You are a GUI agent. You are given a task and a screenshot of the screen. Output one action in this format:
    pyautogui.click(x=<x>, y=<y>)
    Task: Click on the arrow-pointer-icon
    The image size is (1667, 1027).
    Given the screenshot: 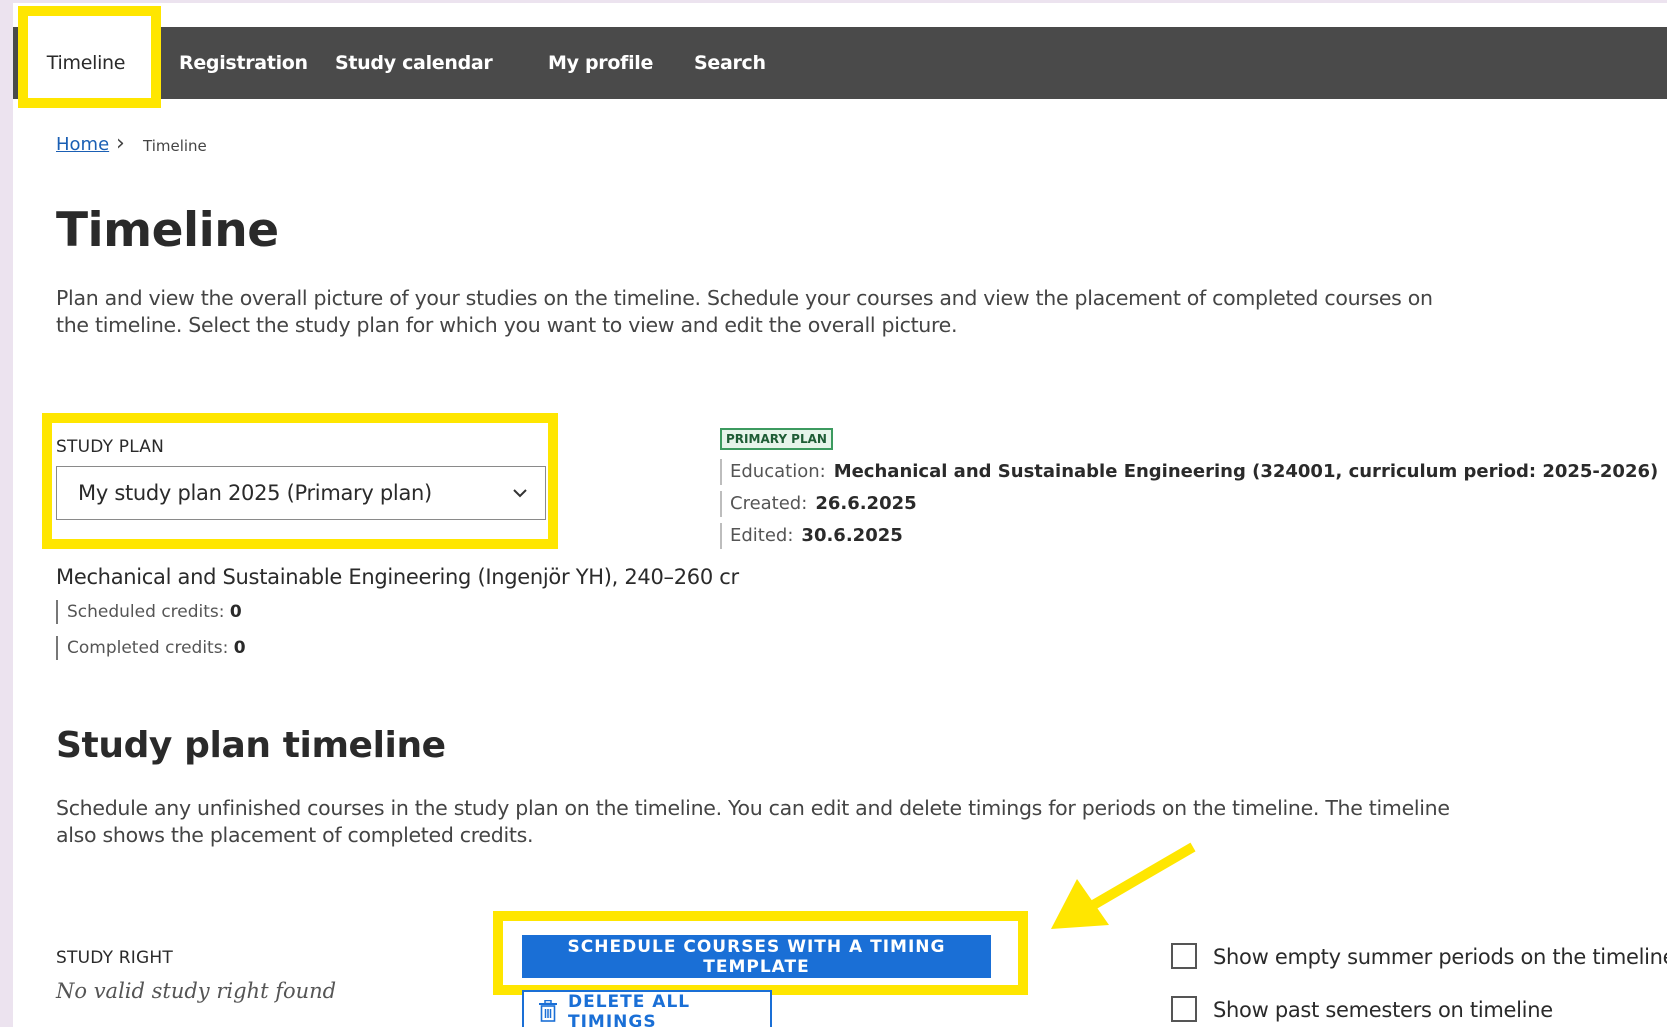 What is the action you would take?
    pyautogui.click(x=1123, y=885)
    